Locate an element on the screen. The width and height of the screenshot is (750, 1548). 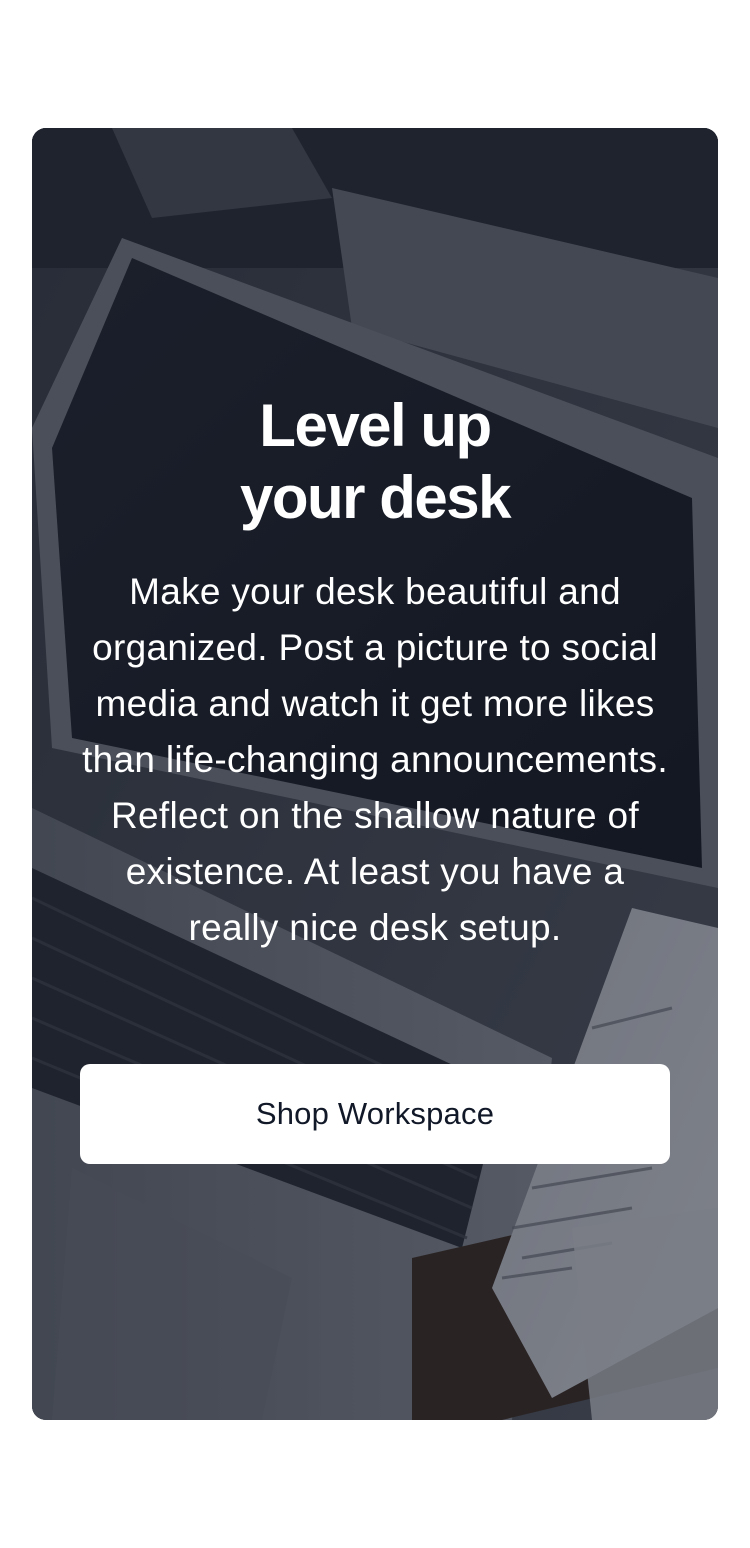
hero-title: Level up your desk is located at coordinates (375, 461).